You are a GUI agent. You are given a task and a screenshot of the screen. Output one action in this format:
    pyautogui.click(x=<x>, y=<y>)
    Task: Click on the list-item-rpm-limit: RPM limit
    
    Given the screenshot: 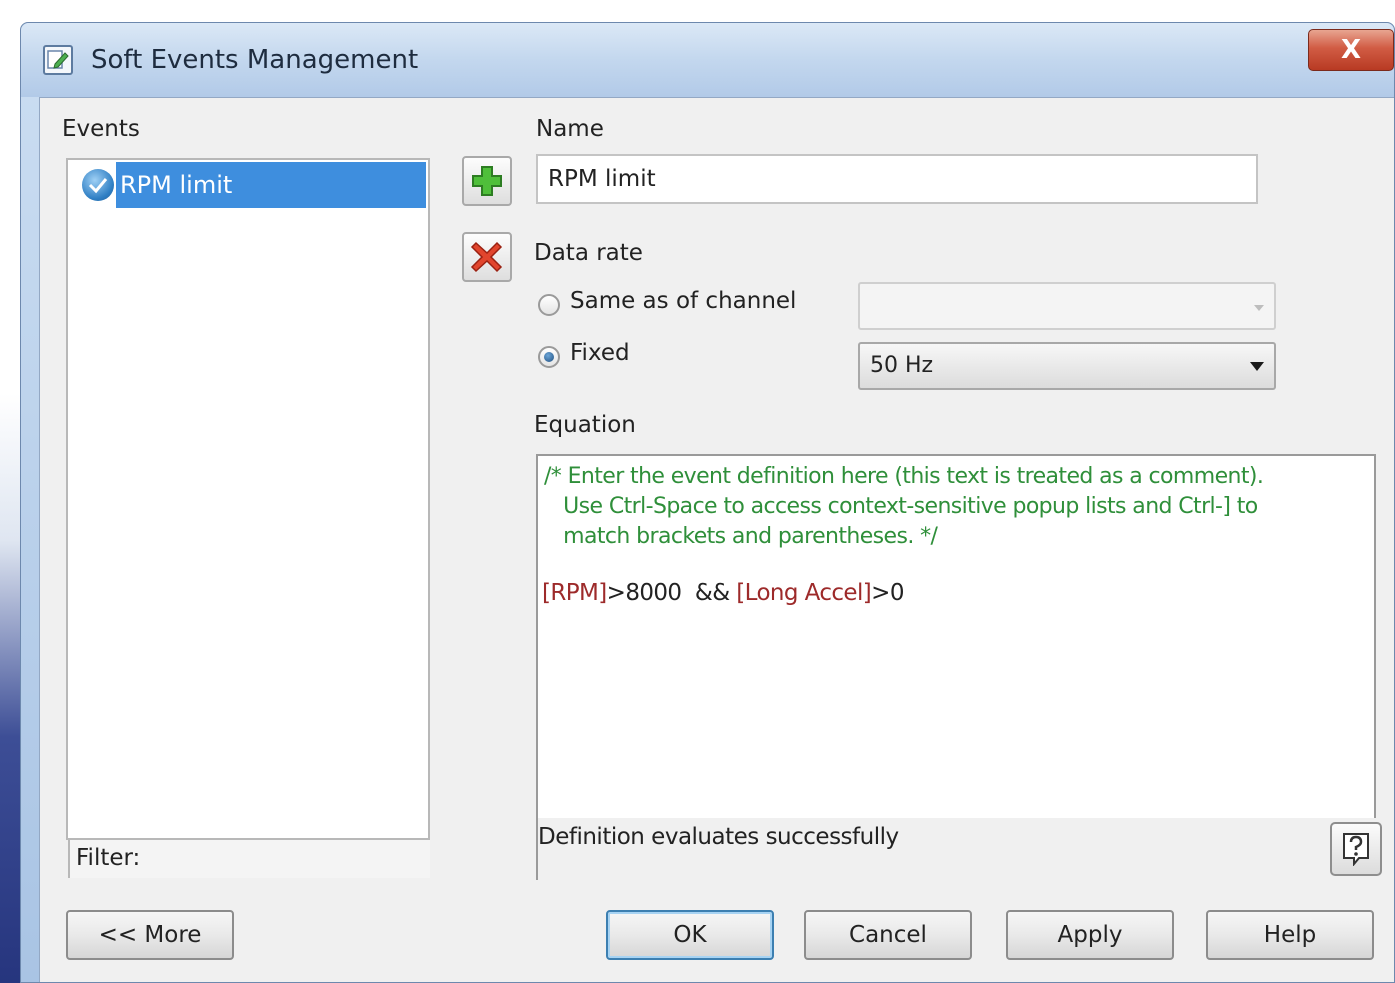 What is the action you would take?
    pyautogui.click(x=251, y=185)
    